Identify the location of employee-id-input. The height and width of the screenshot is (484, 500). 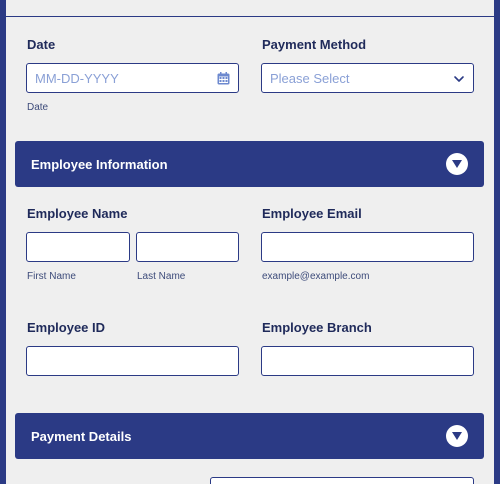
(132, 361).